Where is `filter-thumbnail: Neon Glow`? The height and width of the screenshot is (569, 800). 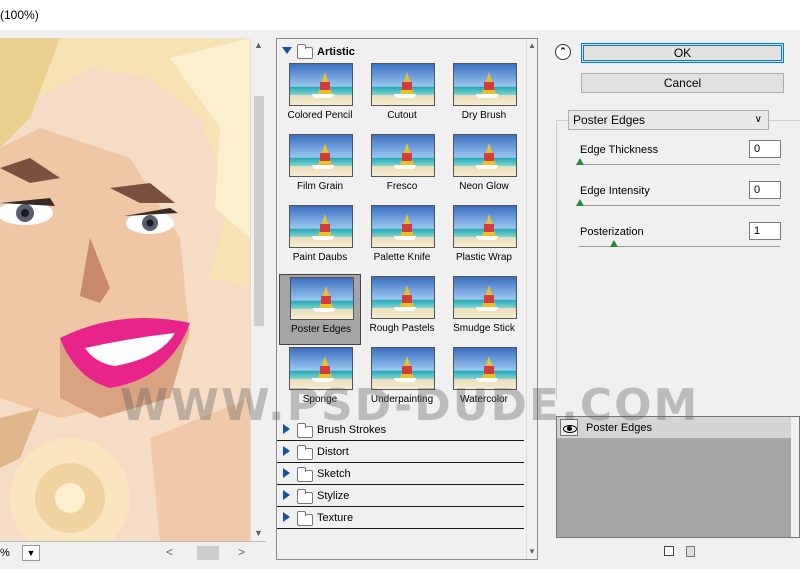 filter-thumbnail: Neon Glow is located at coordinates (484, 167).